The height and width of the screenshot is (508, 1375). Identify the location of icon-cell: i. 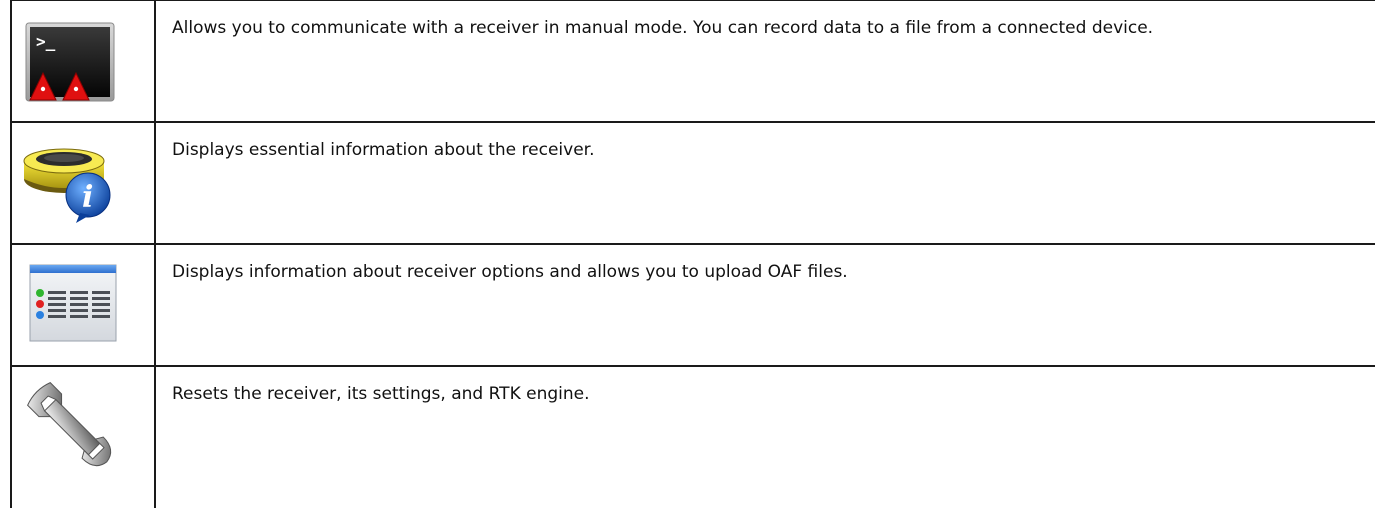
(83, 183).